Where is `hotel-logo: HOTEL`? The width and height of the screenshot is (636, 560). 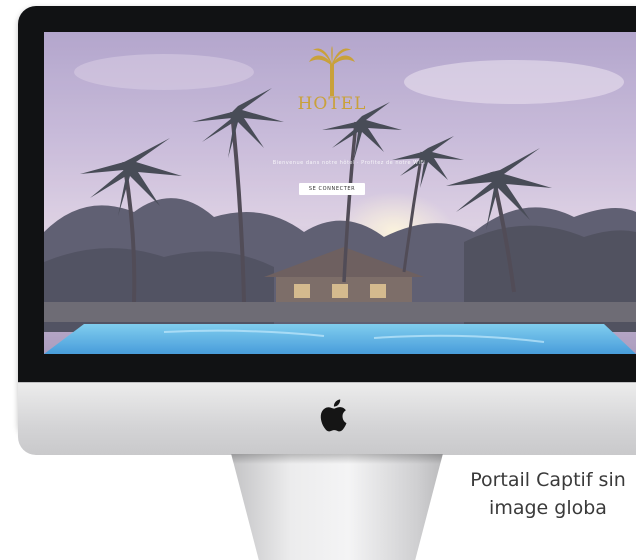 hotel-logo: HOTEL is located at coordinates (332, 88).